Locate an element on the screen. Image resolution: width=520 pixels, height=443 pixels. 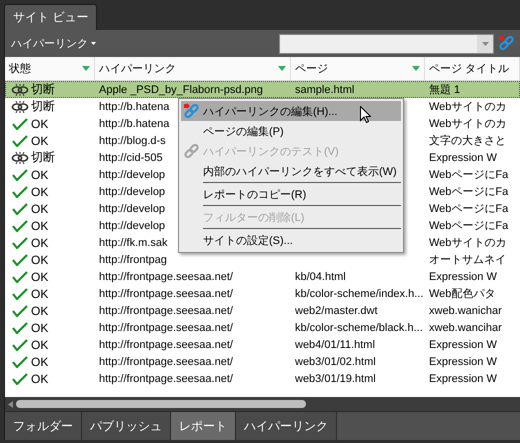
table-cell: web4/01/11.html is located at coordinates (335, 344).